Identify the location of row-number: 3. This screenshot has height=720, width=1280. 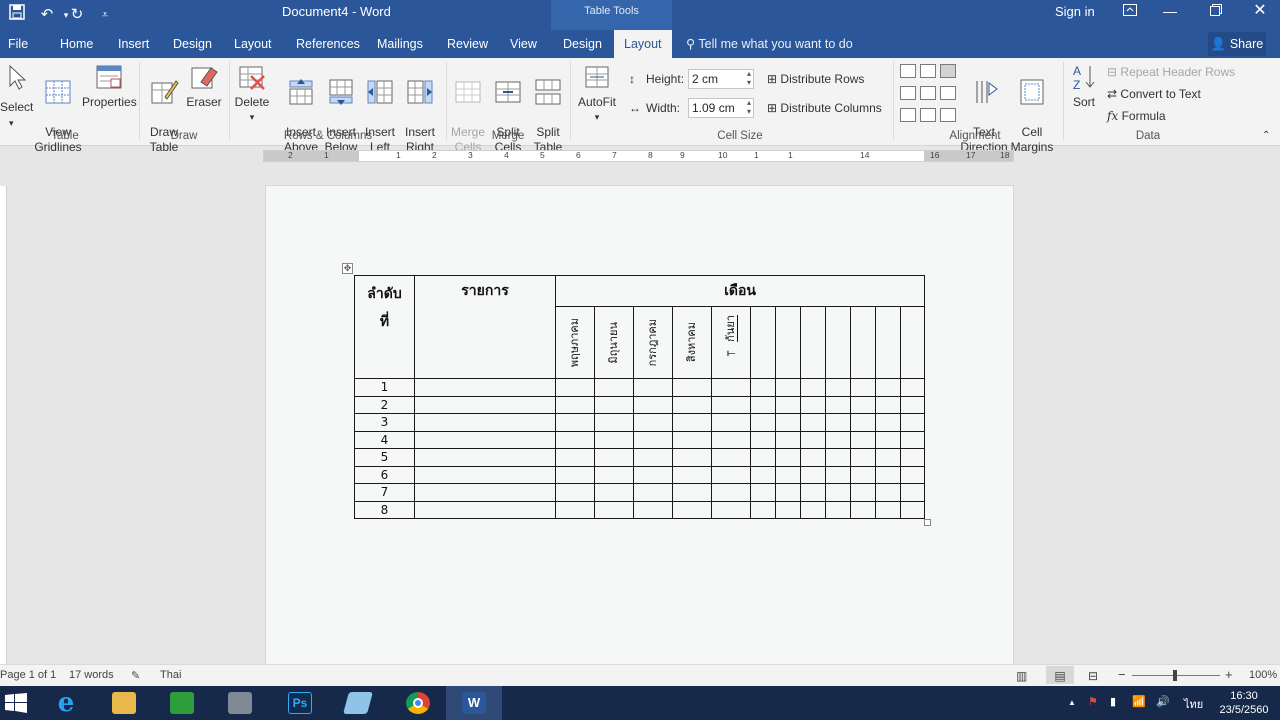
(384, 422).